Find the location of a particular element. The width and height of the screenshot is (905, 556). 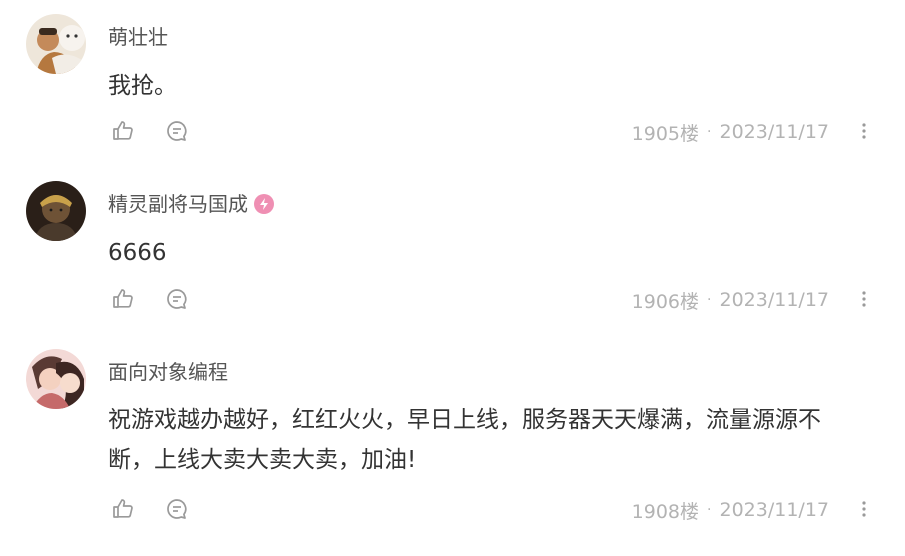

comment-text: 我抢。 is located at coordinates (142, 86).